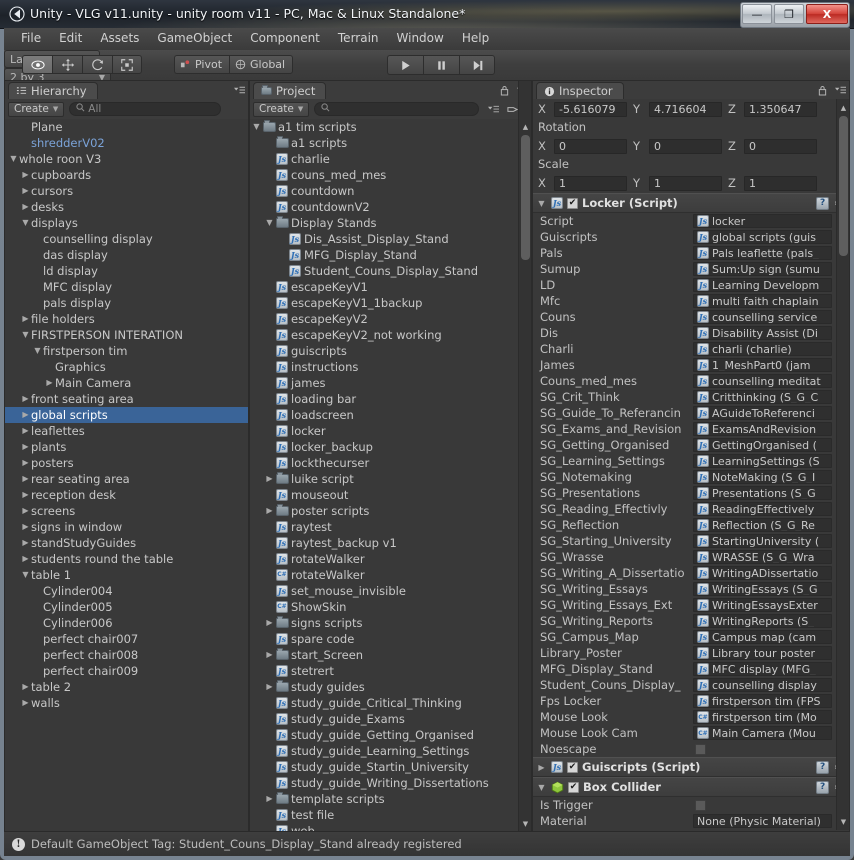 The width and height of the screenshot is (854, 860). I want to click on hierarchy-item: ▶ reception desk, so click(126, 495).